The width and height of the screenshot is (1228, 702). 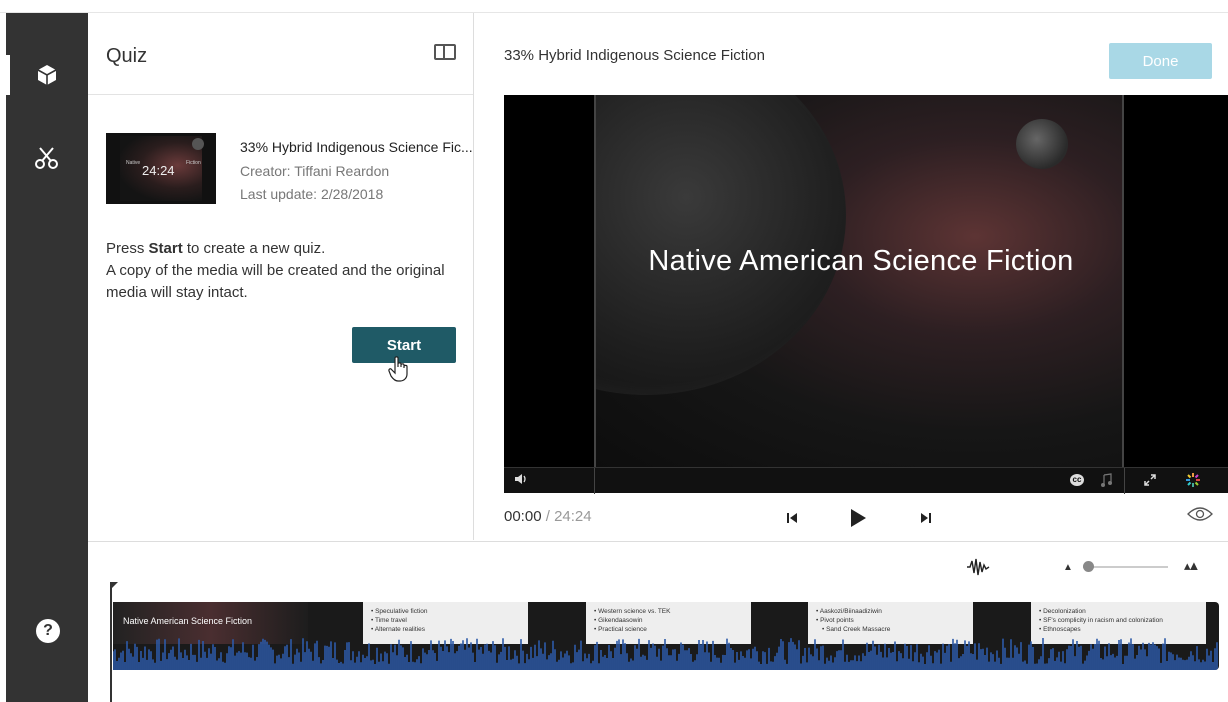 I want to click on current-time: 00:00, so click(x=523, y=516).